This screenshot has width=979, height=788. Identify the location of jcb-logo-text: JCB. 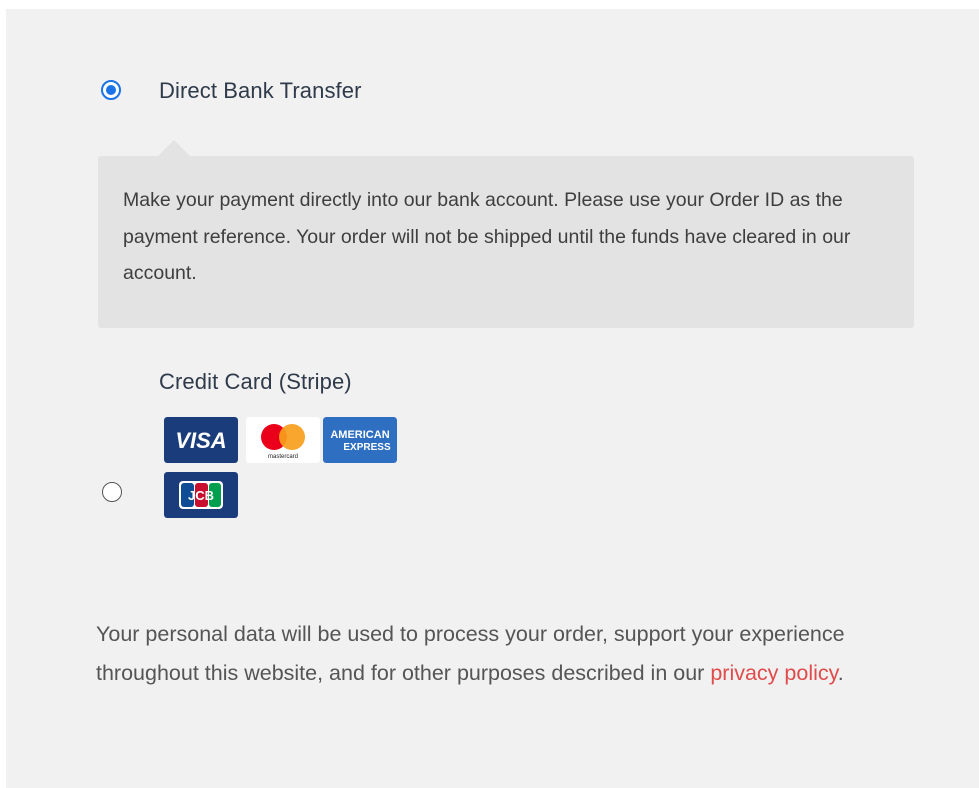
(201, 495).